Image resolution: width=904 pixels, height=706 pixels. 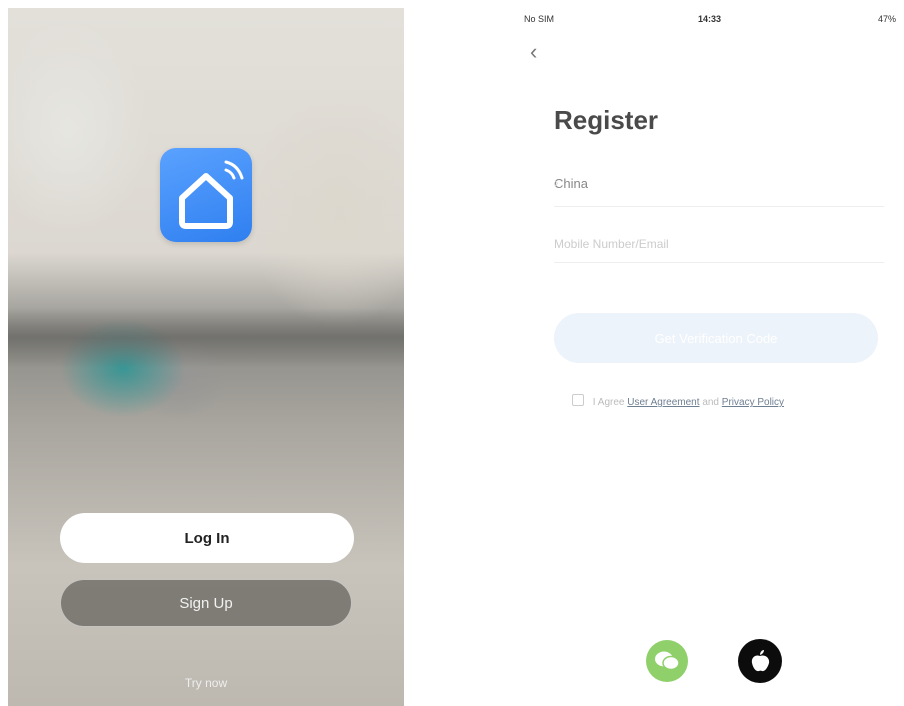 I want to click on carrier-label: No SIM, so click(x=539, y=19).